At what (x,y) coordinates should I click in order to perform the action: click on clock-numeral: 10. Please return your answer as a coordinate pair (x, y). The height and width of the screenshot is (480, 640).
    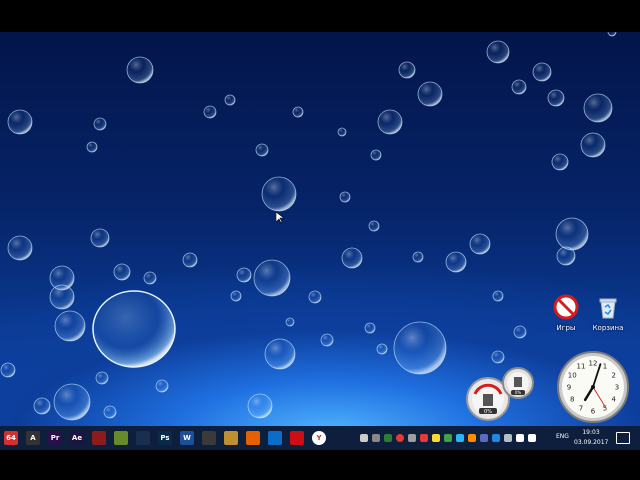
    Looking at the image, I should click on (572, 376).